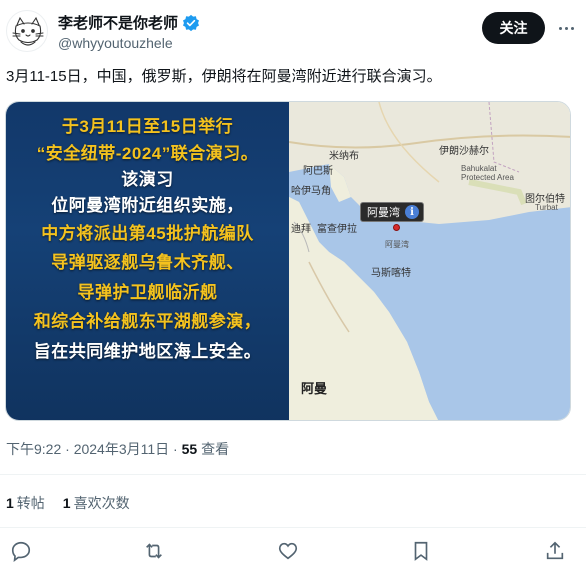 The height and width of the screenshot is (575, 586). I want to click on map-label: 迪拜, so click(301, 229).